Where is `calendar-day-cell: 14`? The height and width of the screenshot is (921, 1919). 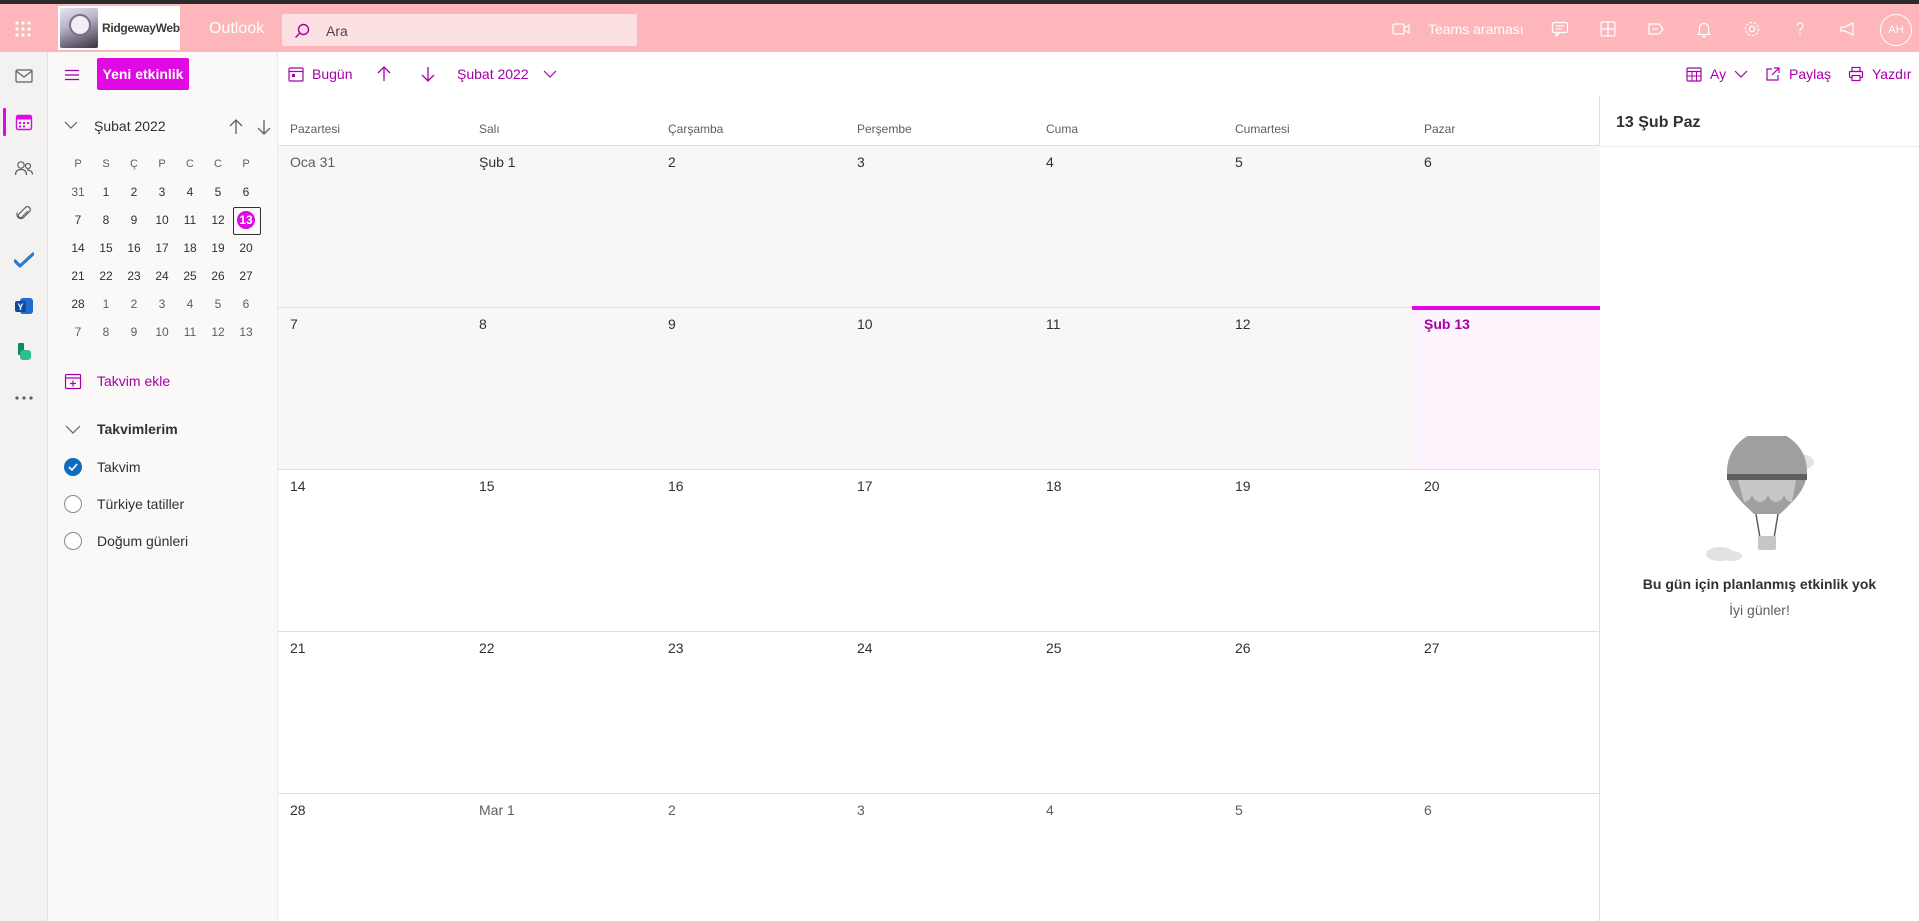
calendar-day-cell: 14 is located at coordinates (372, 550).